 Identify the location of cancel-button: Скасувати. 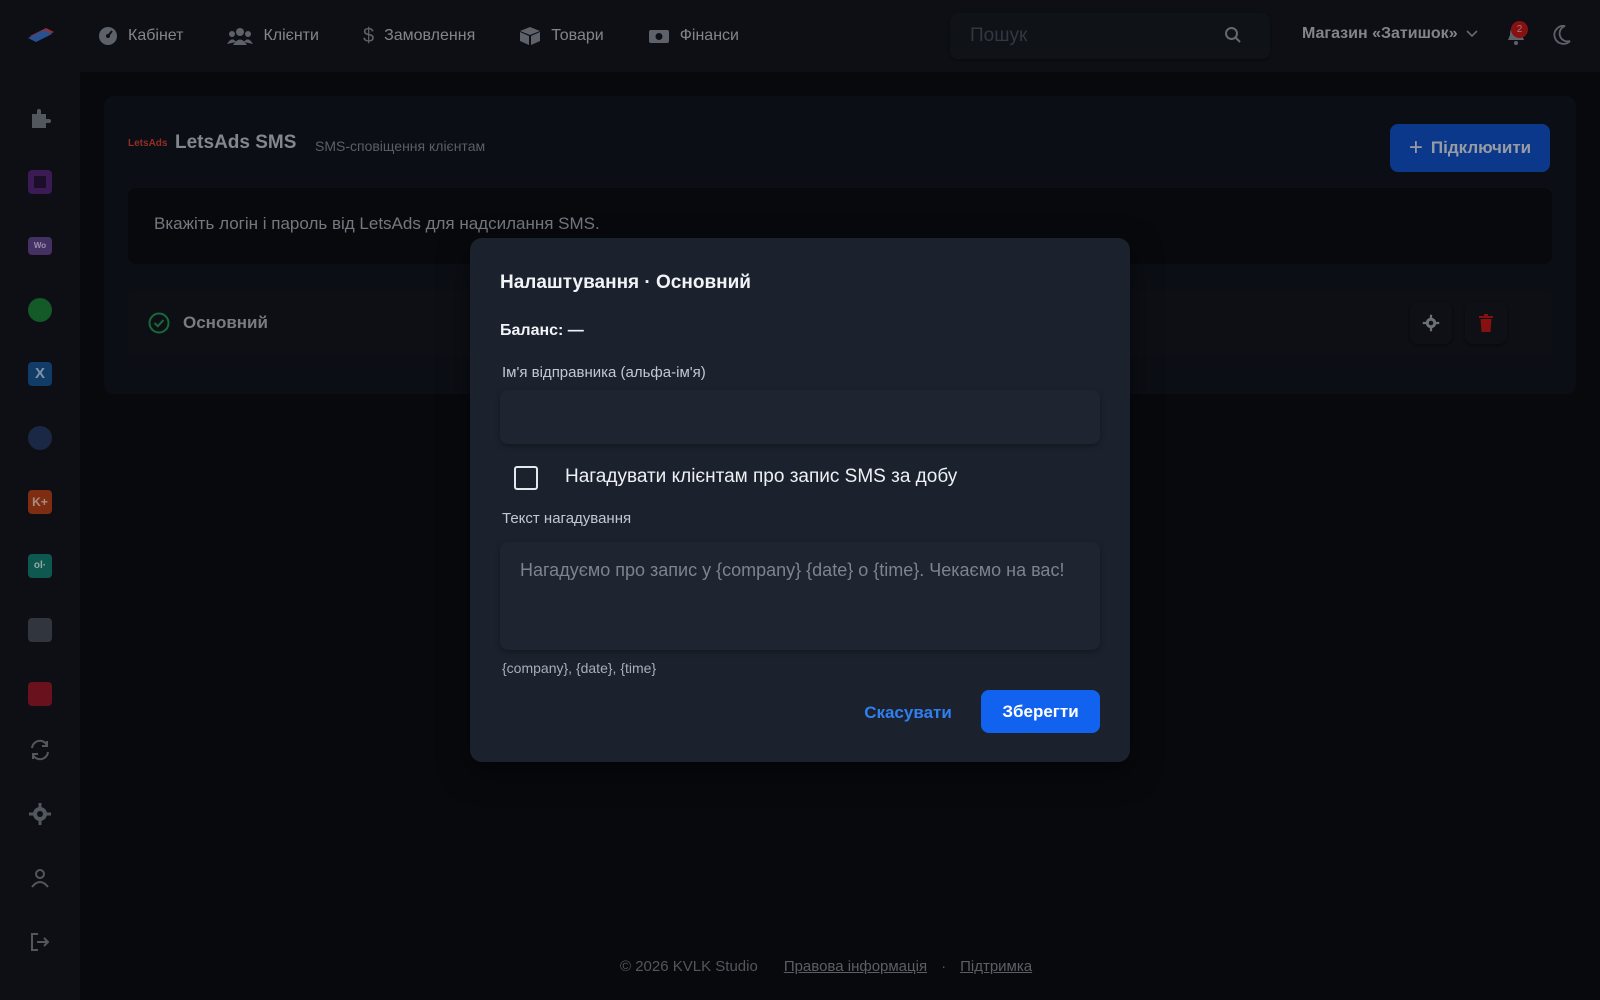
(908, 713).